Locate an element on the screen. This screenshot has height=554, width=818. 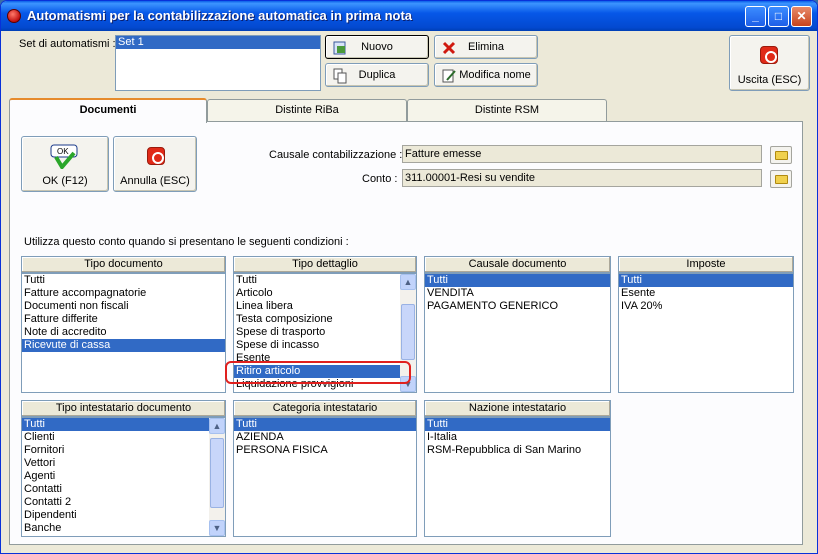
elimina-label: Elimina is located at coordinates (486, 47).